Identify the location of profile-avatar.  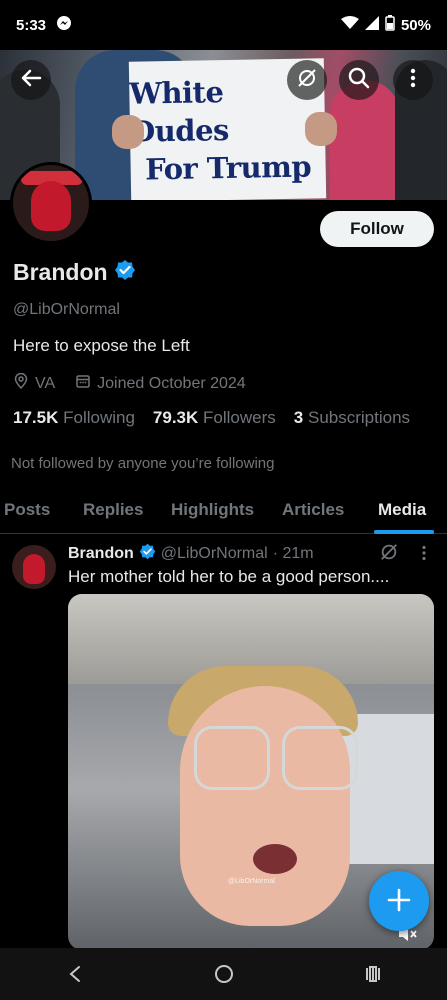
(51, 203).